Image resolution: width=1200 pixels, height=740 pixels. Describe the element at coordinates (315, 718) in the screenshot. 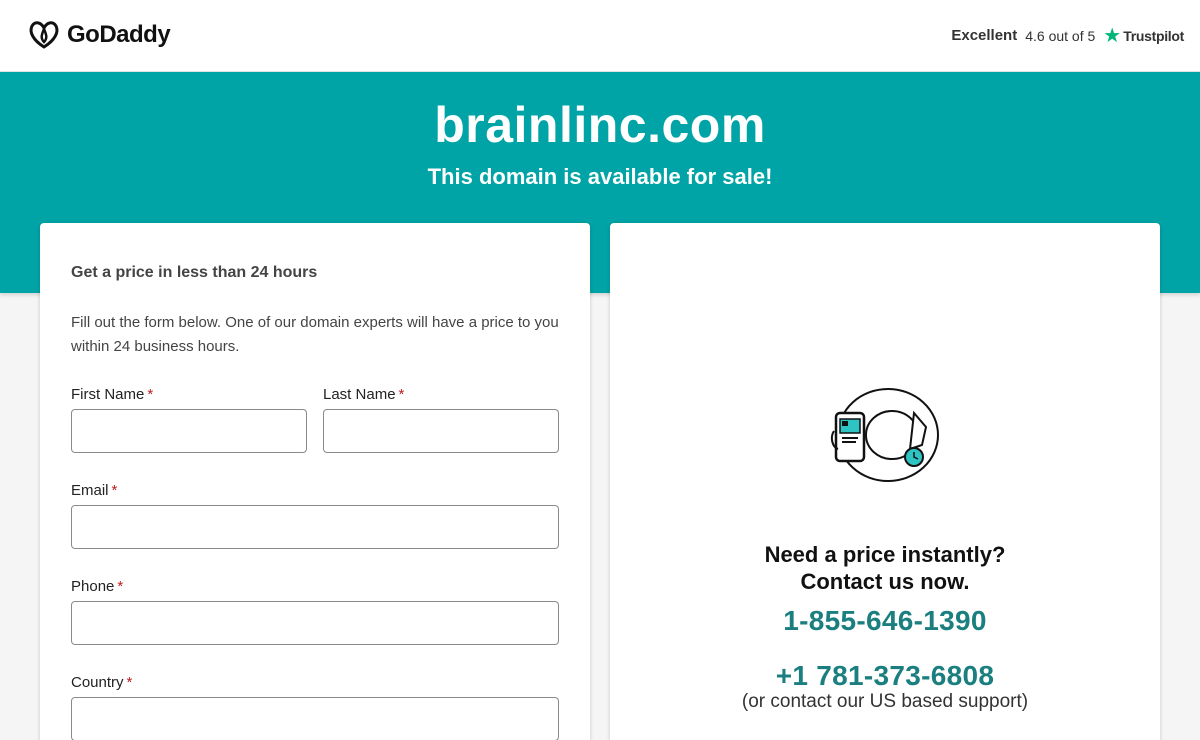

I see `country-input` at that location.